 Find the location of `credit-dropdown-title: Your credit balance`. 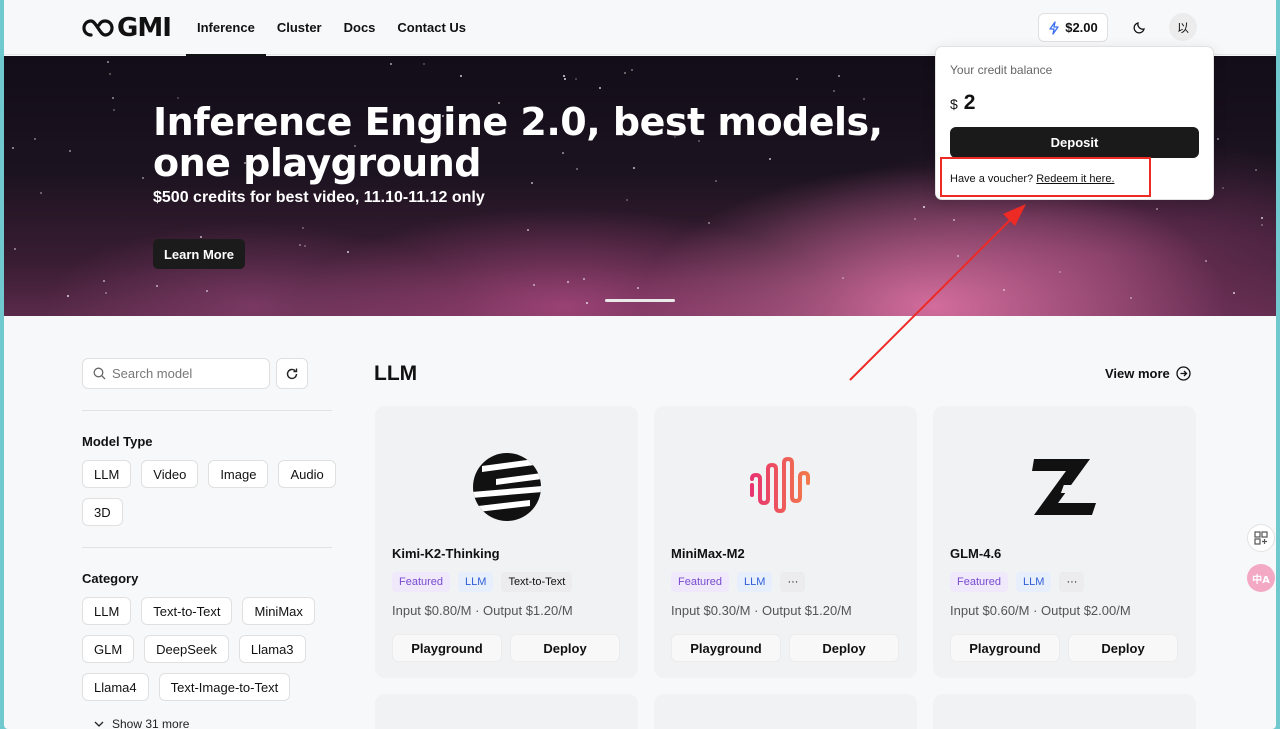

credit-dropdown-title: Your credit balance is located at coordinates (1001, 70).